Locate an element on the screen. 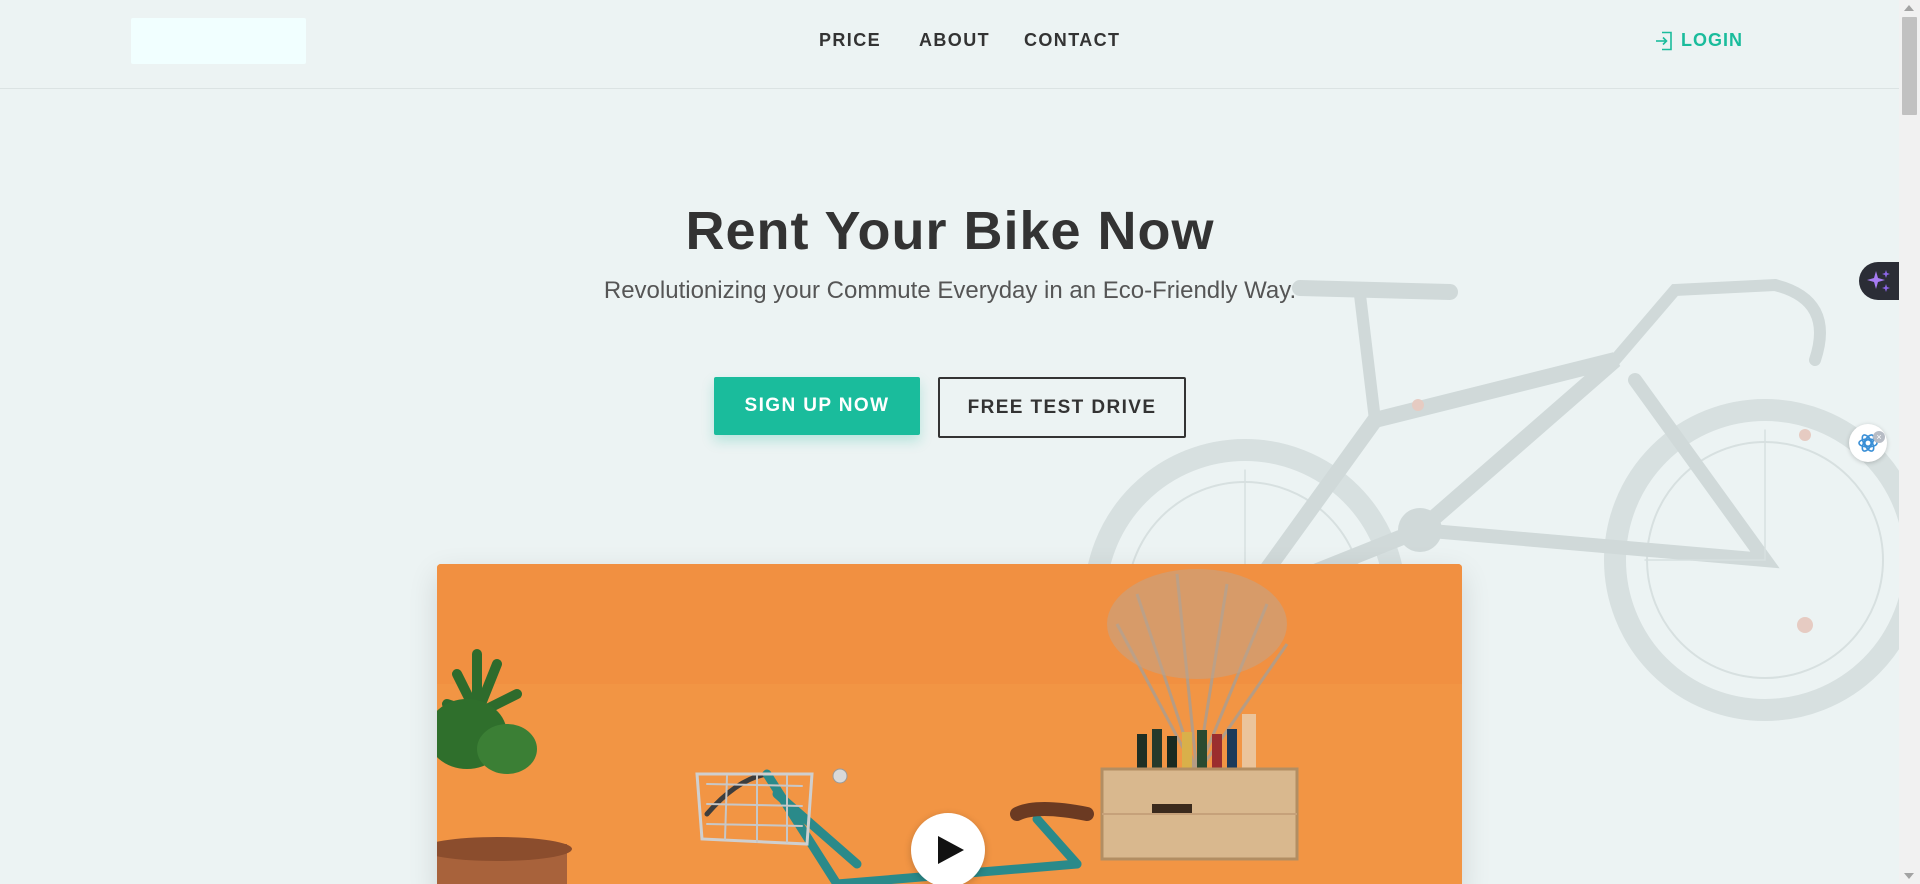  main-nav: PRICE ABOUT CONTACT is located at coordinates (976, 40).